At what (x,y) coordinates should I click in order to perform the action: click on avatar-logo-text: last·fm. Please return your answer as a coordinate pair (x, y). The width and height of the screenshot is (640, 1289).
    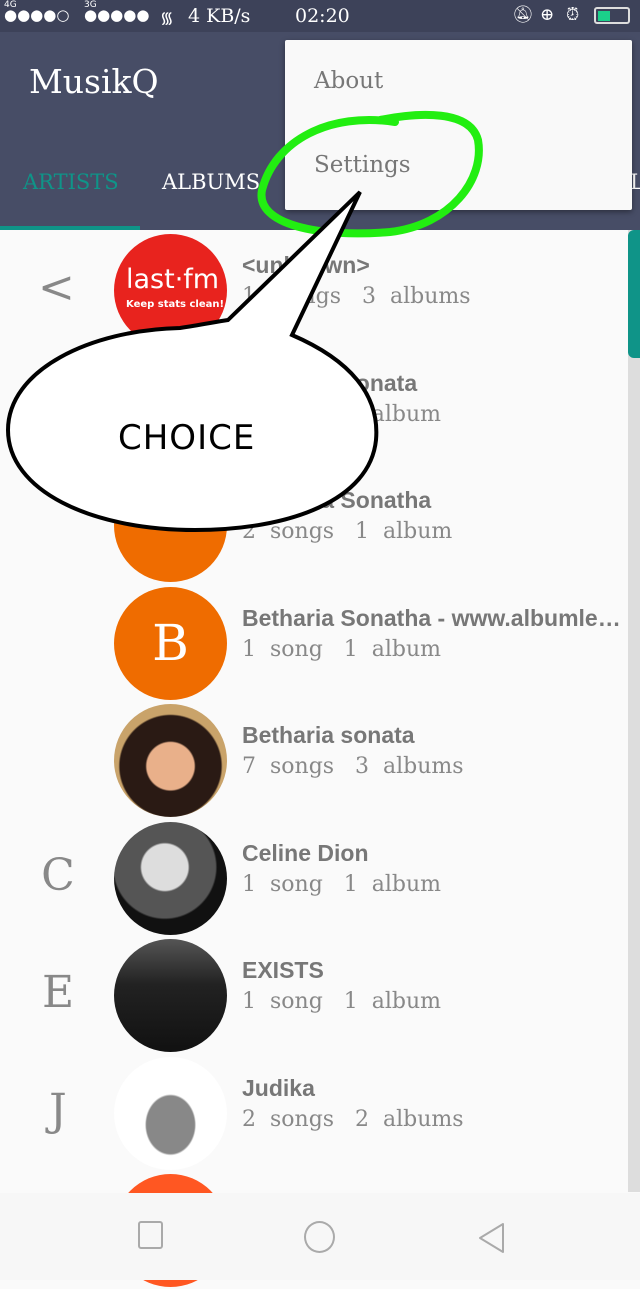
    Looking at the image, I should click on (173, 279).